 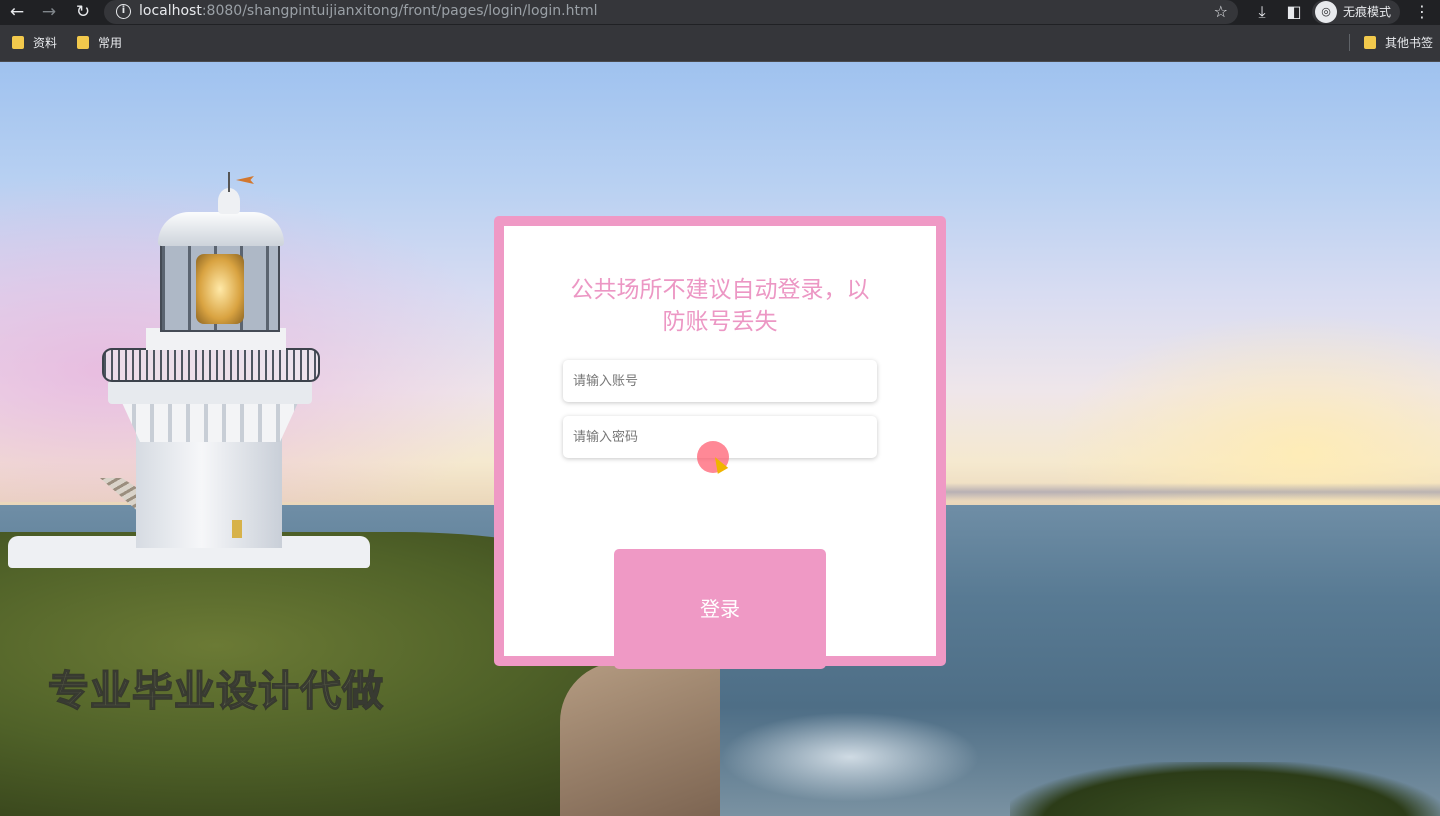 What do you see at coordinates (1262, 12) in the screenshot?
I see `download-icon: ⤓` at bounding box center [1262, 12].